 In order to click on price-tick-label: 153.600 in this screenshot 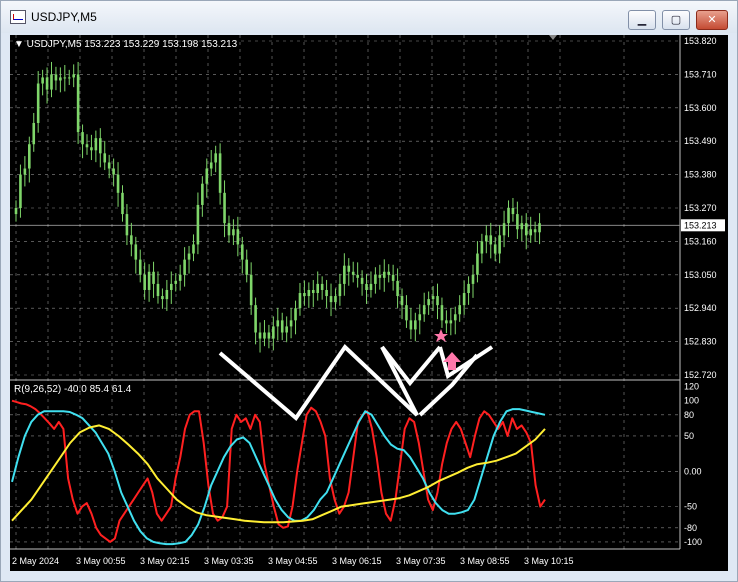, I will do `click(700, 108)`.